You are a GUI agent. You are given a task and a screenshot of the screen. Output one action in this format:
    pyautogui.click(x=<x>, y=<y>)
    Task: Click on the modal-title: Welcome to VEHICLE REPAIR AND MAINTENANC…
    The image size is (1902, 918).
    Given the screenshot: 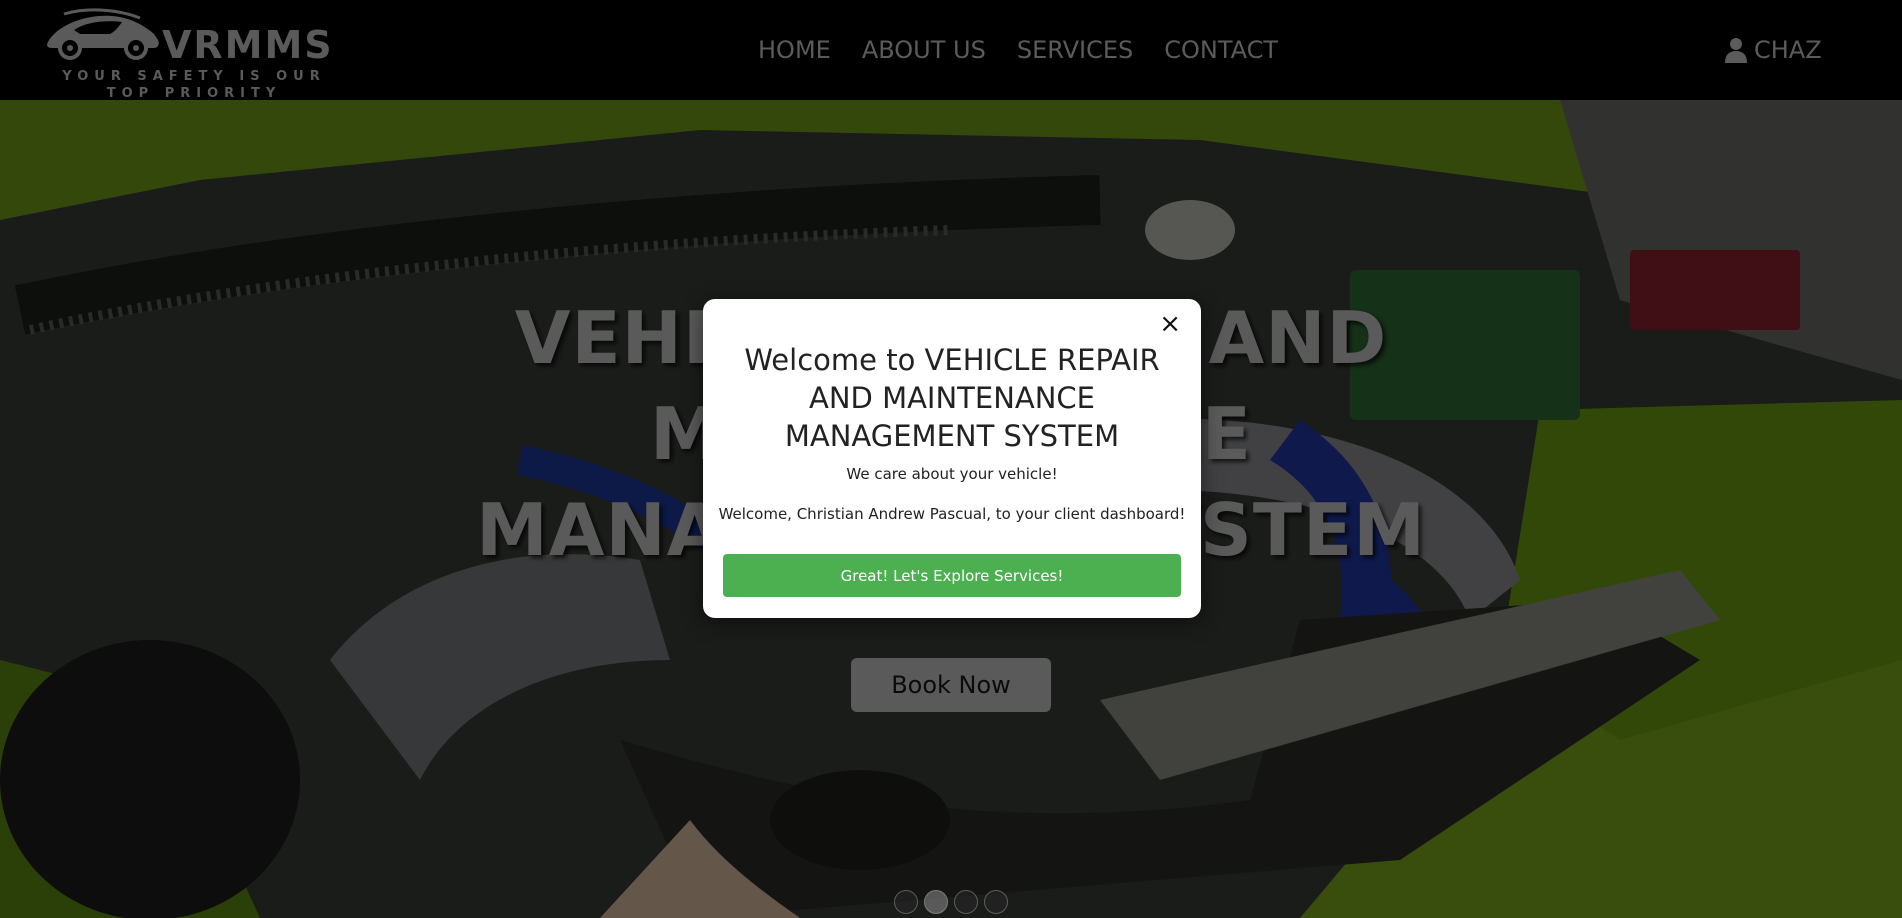 What is the action you would take?
    pyautogui.click(x=952, y=398)
    